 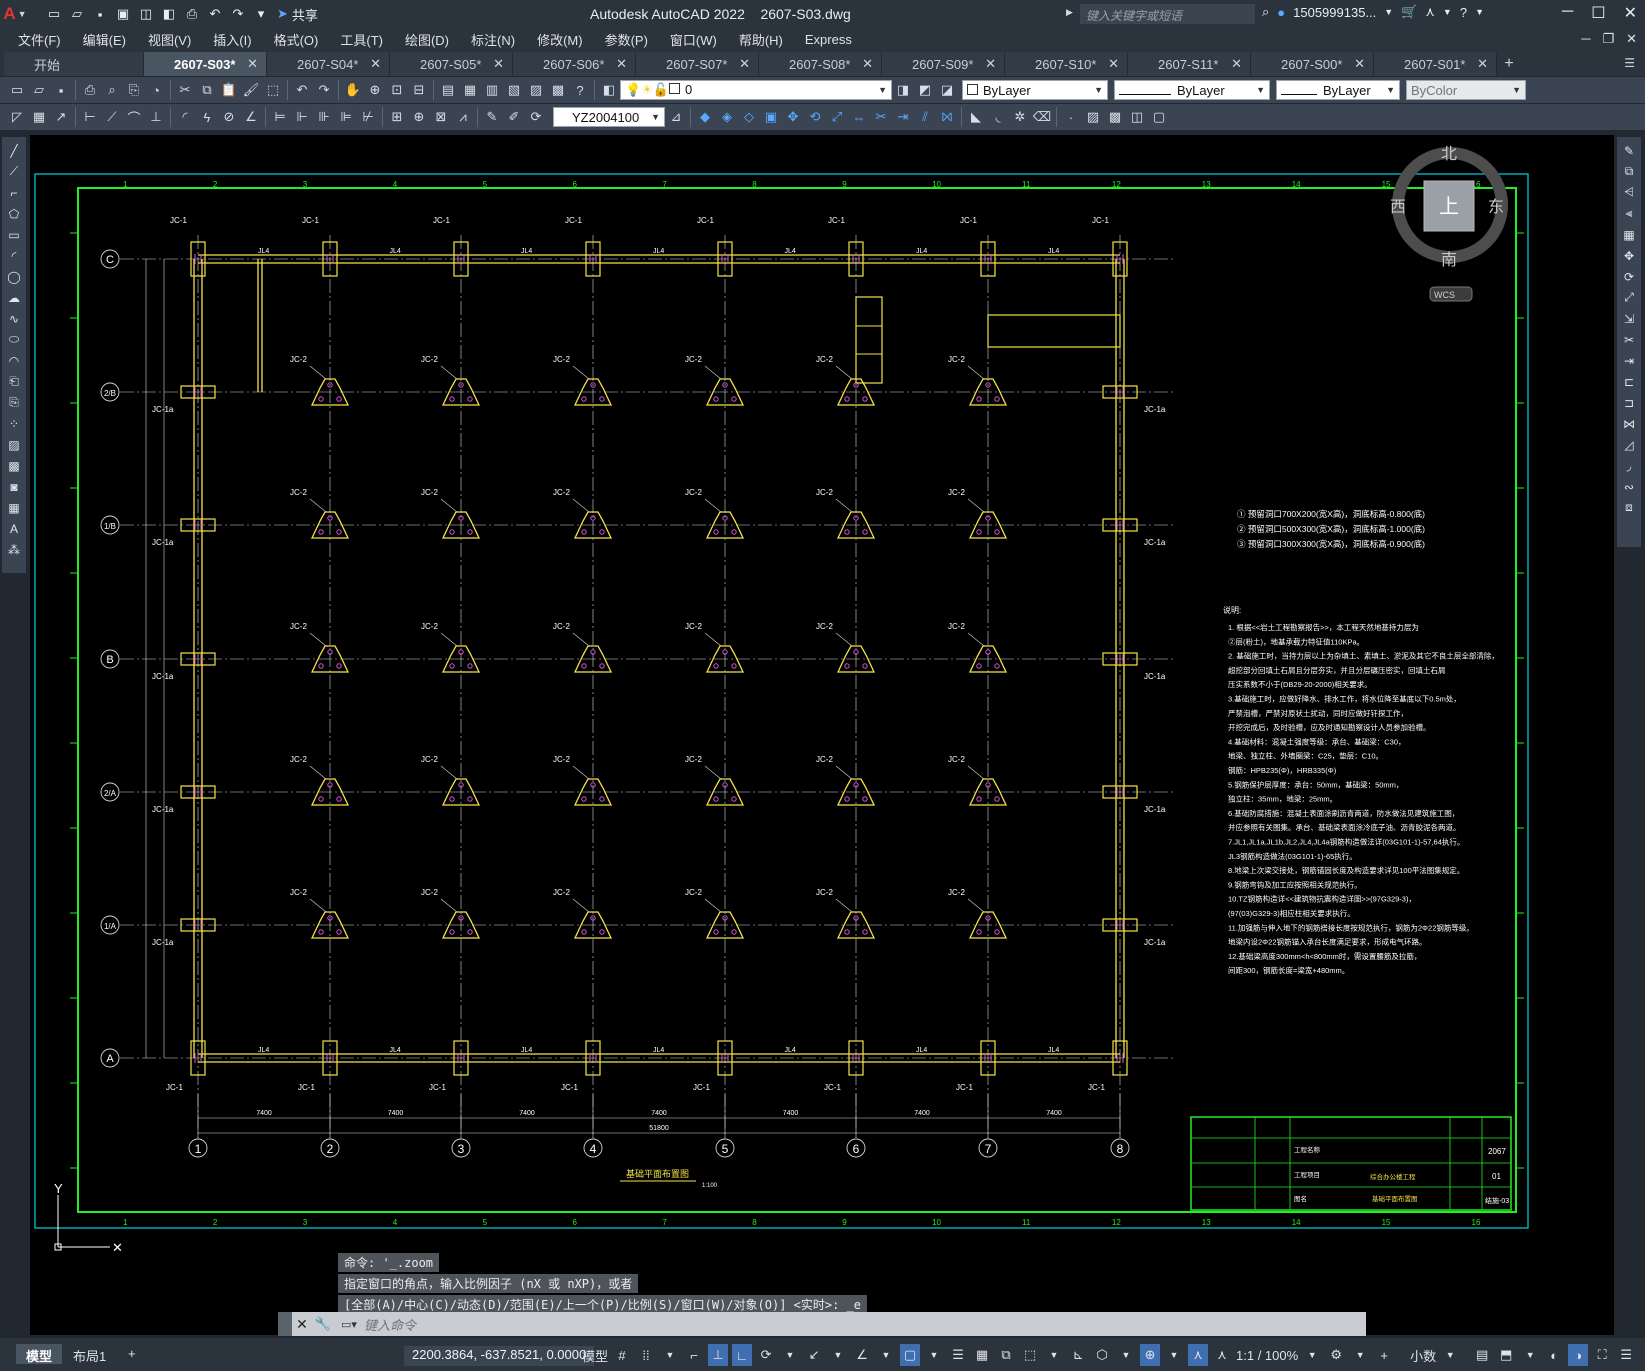 What do you see at coordinates (397, 90) in the screenshot?
I see `zoom-window-icon: ⊡` at bounding box center [397, 90].